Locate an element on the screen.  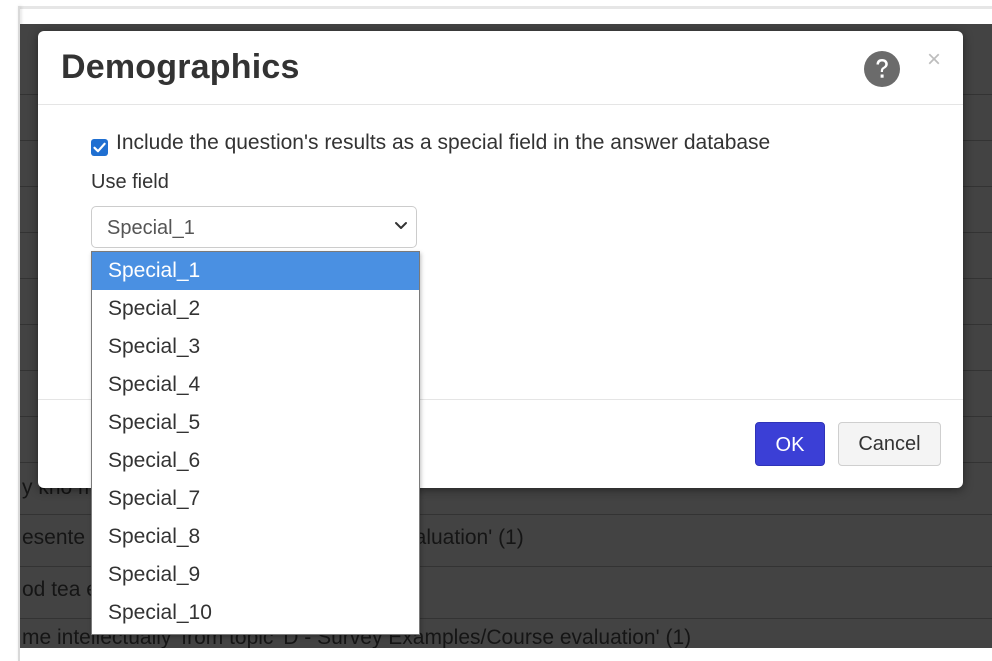
chevron-down-icon is located at coordinates (401, 225).